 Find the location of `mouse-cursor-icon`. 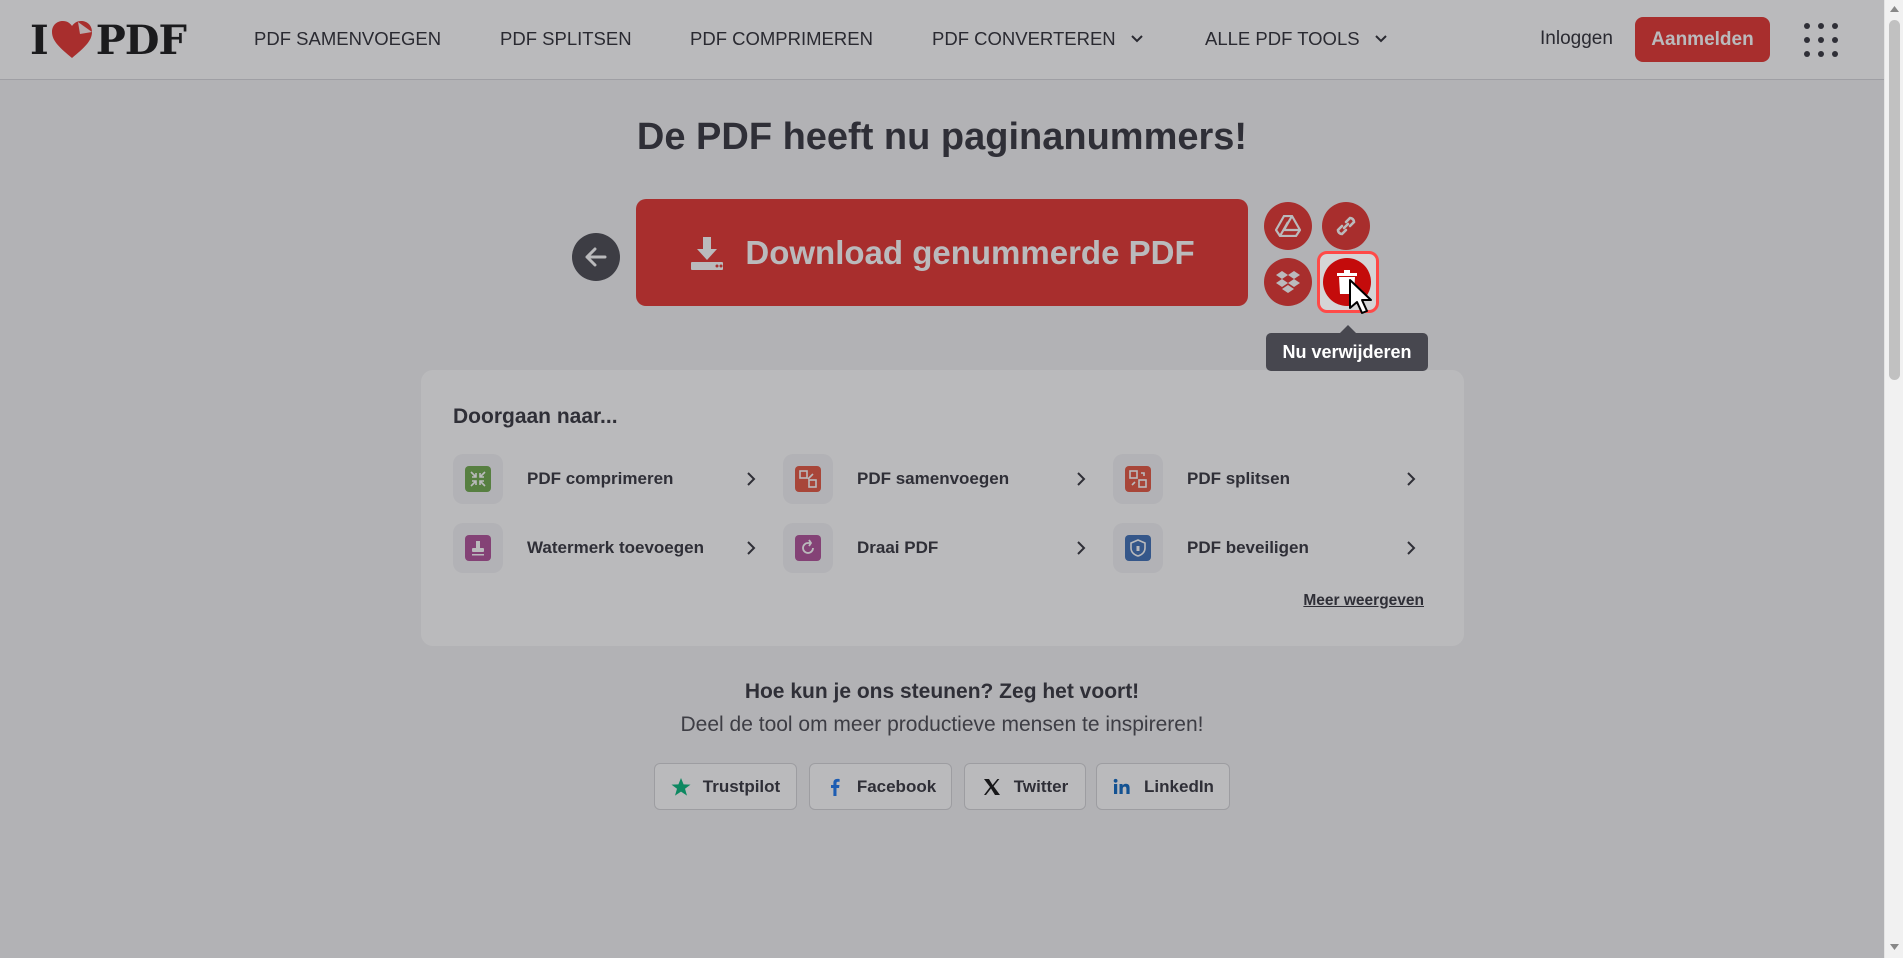

mouse-cursor-icon is located at coordinates (1360, 296).